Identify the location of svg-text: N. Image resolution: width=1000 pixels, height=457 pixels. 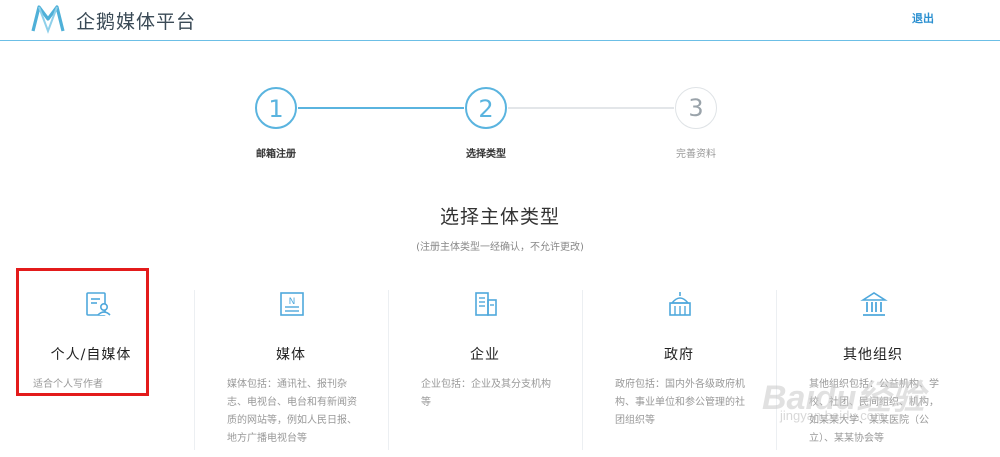
(292, 302).